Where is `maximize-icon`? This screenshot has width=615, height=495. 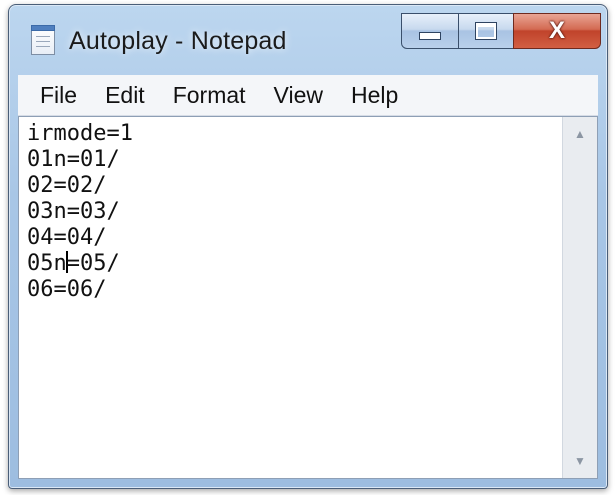 maximize-icon is located at coordinates (486, 31).